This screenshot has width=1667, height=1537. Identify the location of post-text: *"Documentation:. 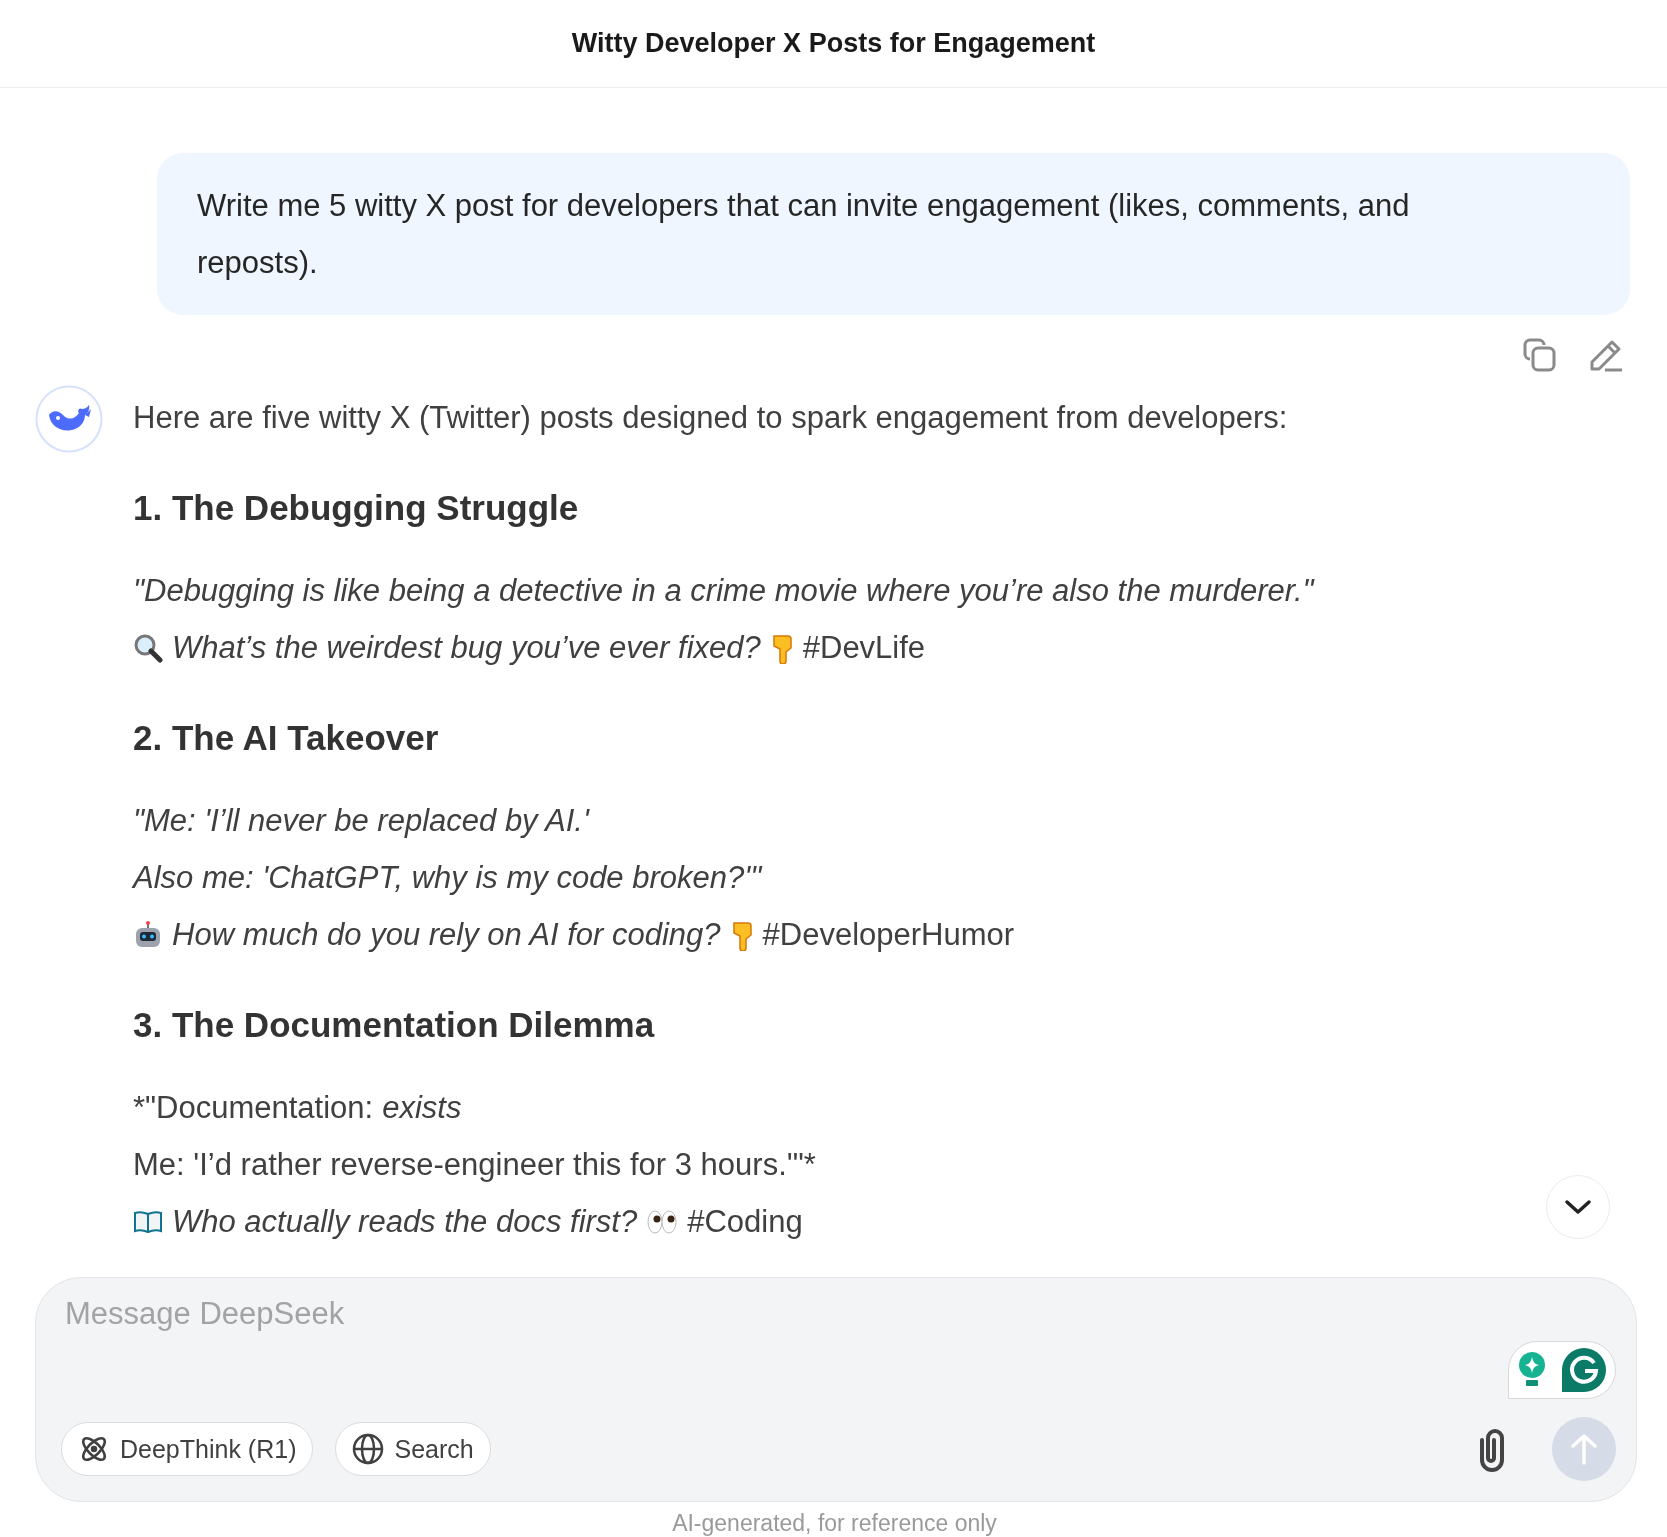
(253, 1108).